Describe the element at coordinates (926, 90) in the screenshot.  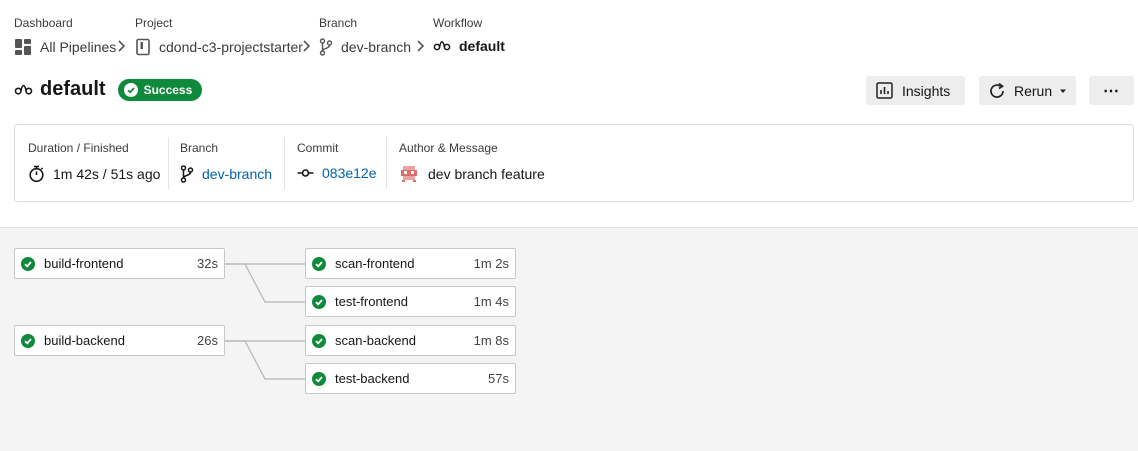
I see `insights-label: Insights` at that location.